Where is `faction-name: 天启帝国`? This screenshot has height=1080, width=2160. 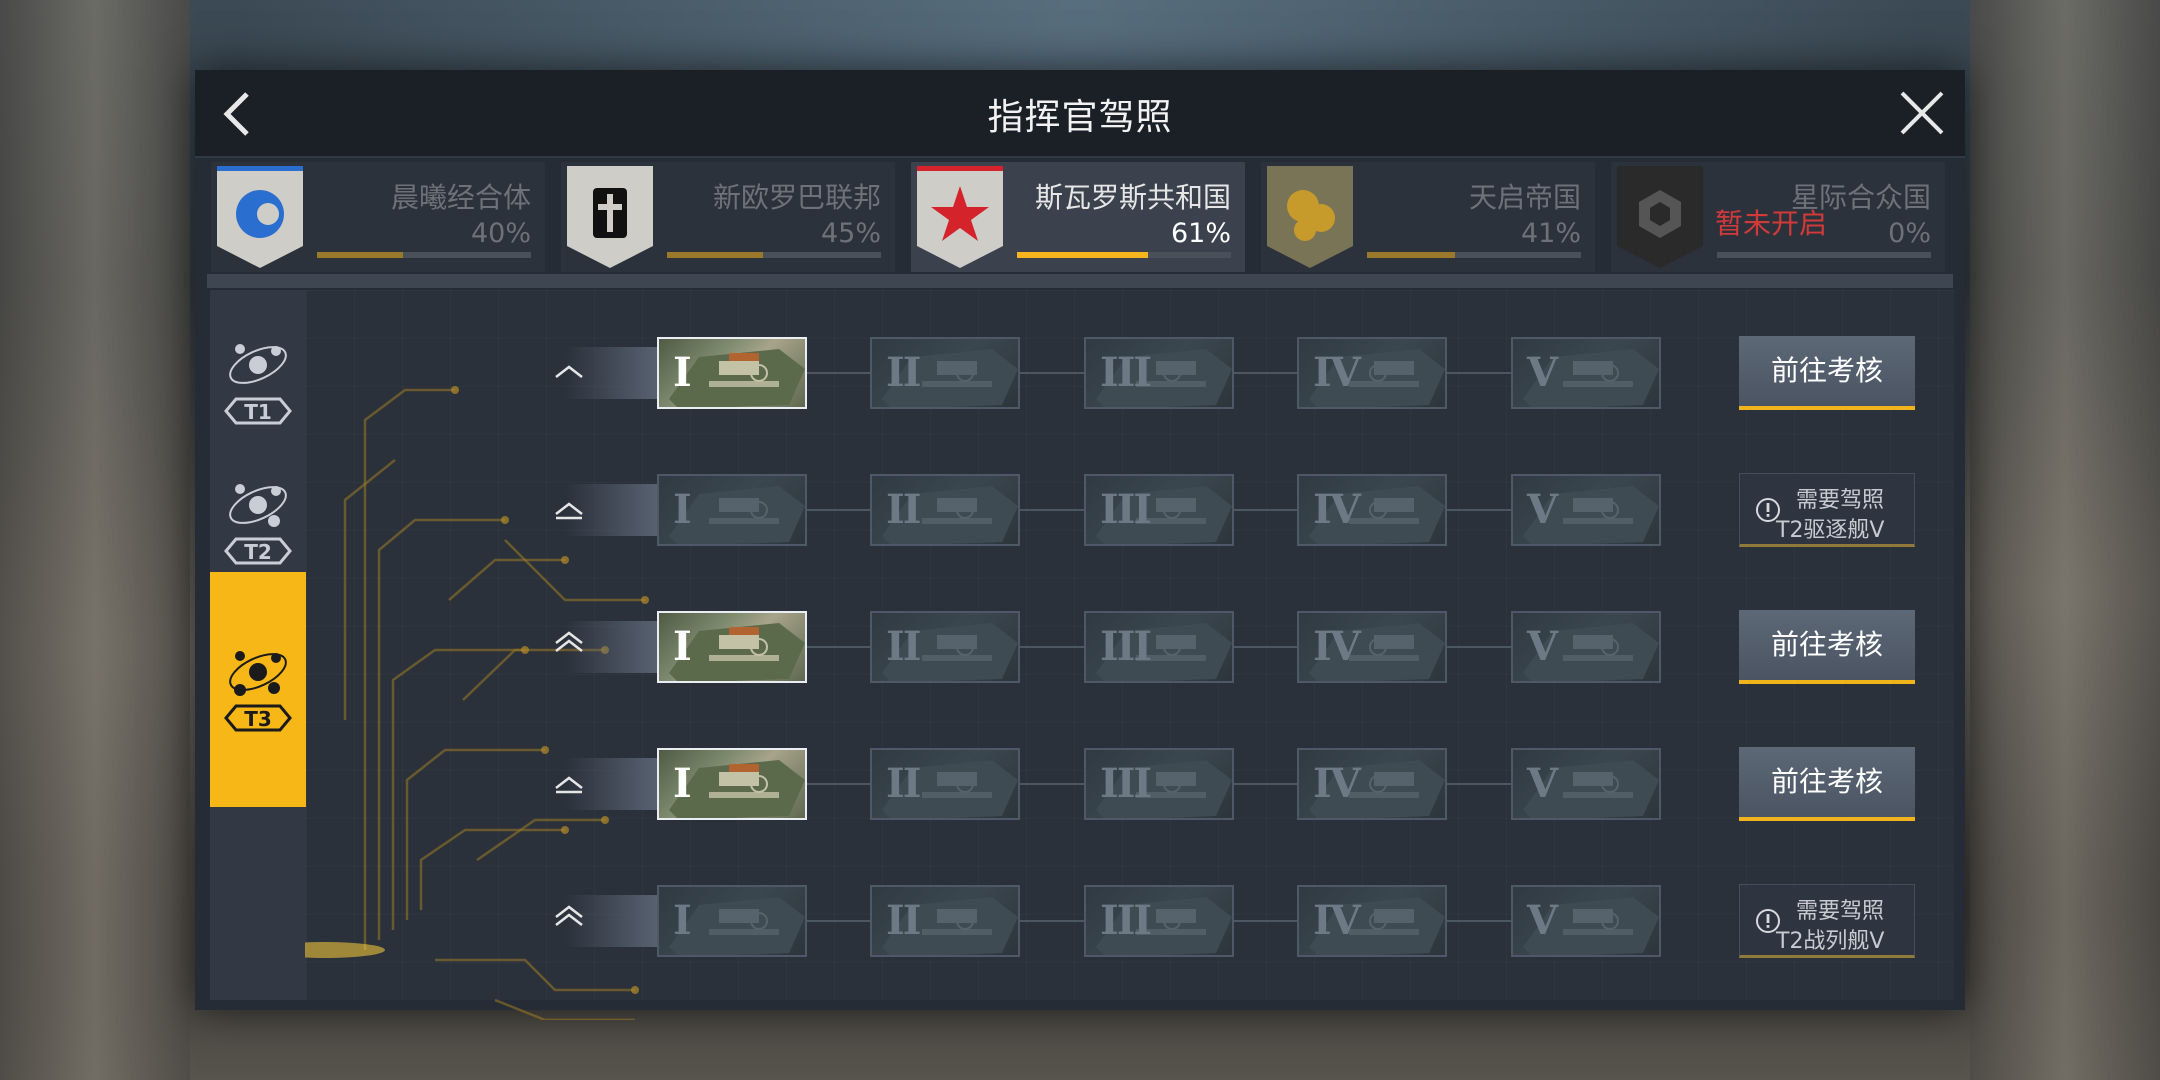 faction-name: 天启帝国 is located at coordinates (1524, 197).